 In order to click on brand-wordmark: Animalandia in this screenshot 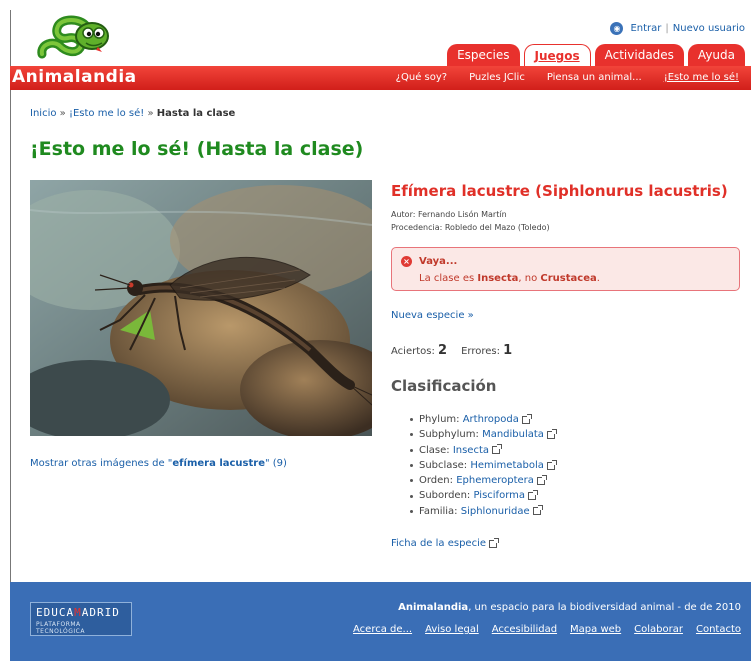, I will do `click(74, 77)`.